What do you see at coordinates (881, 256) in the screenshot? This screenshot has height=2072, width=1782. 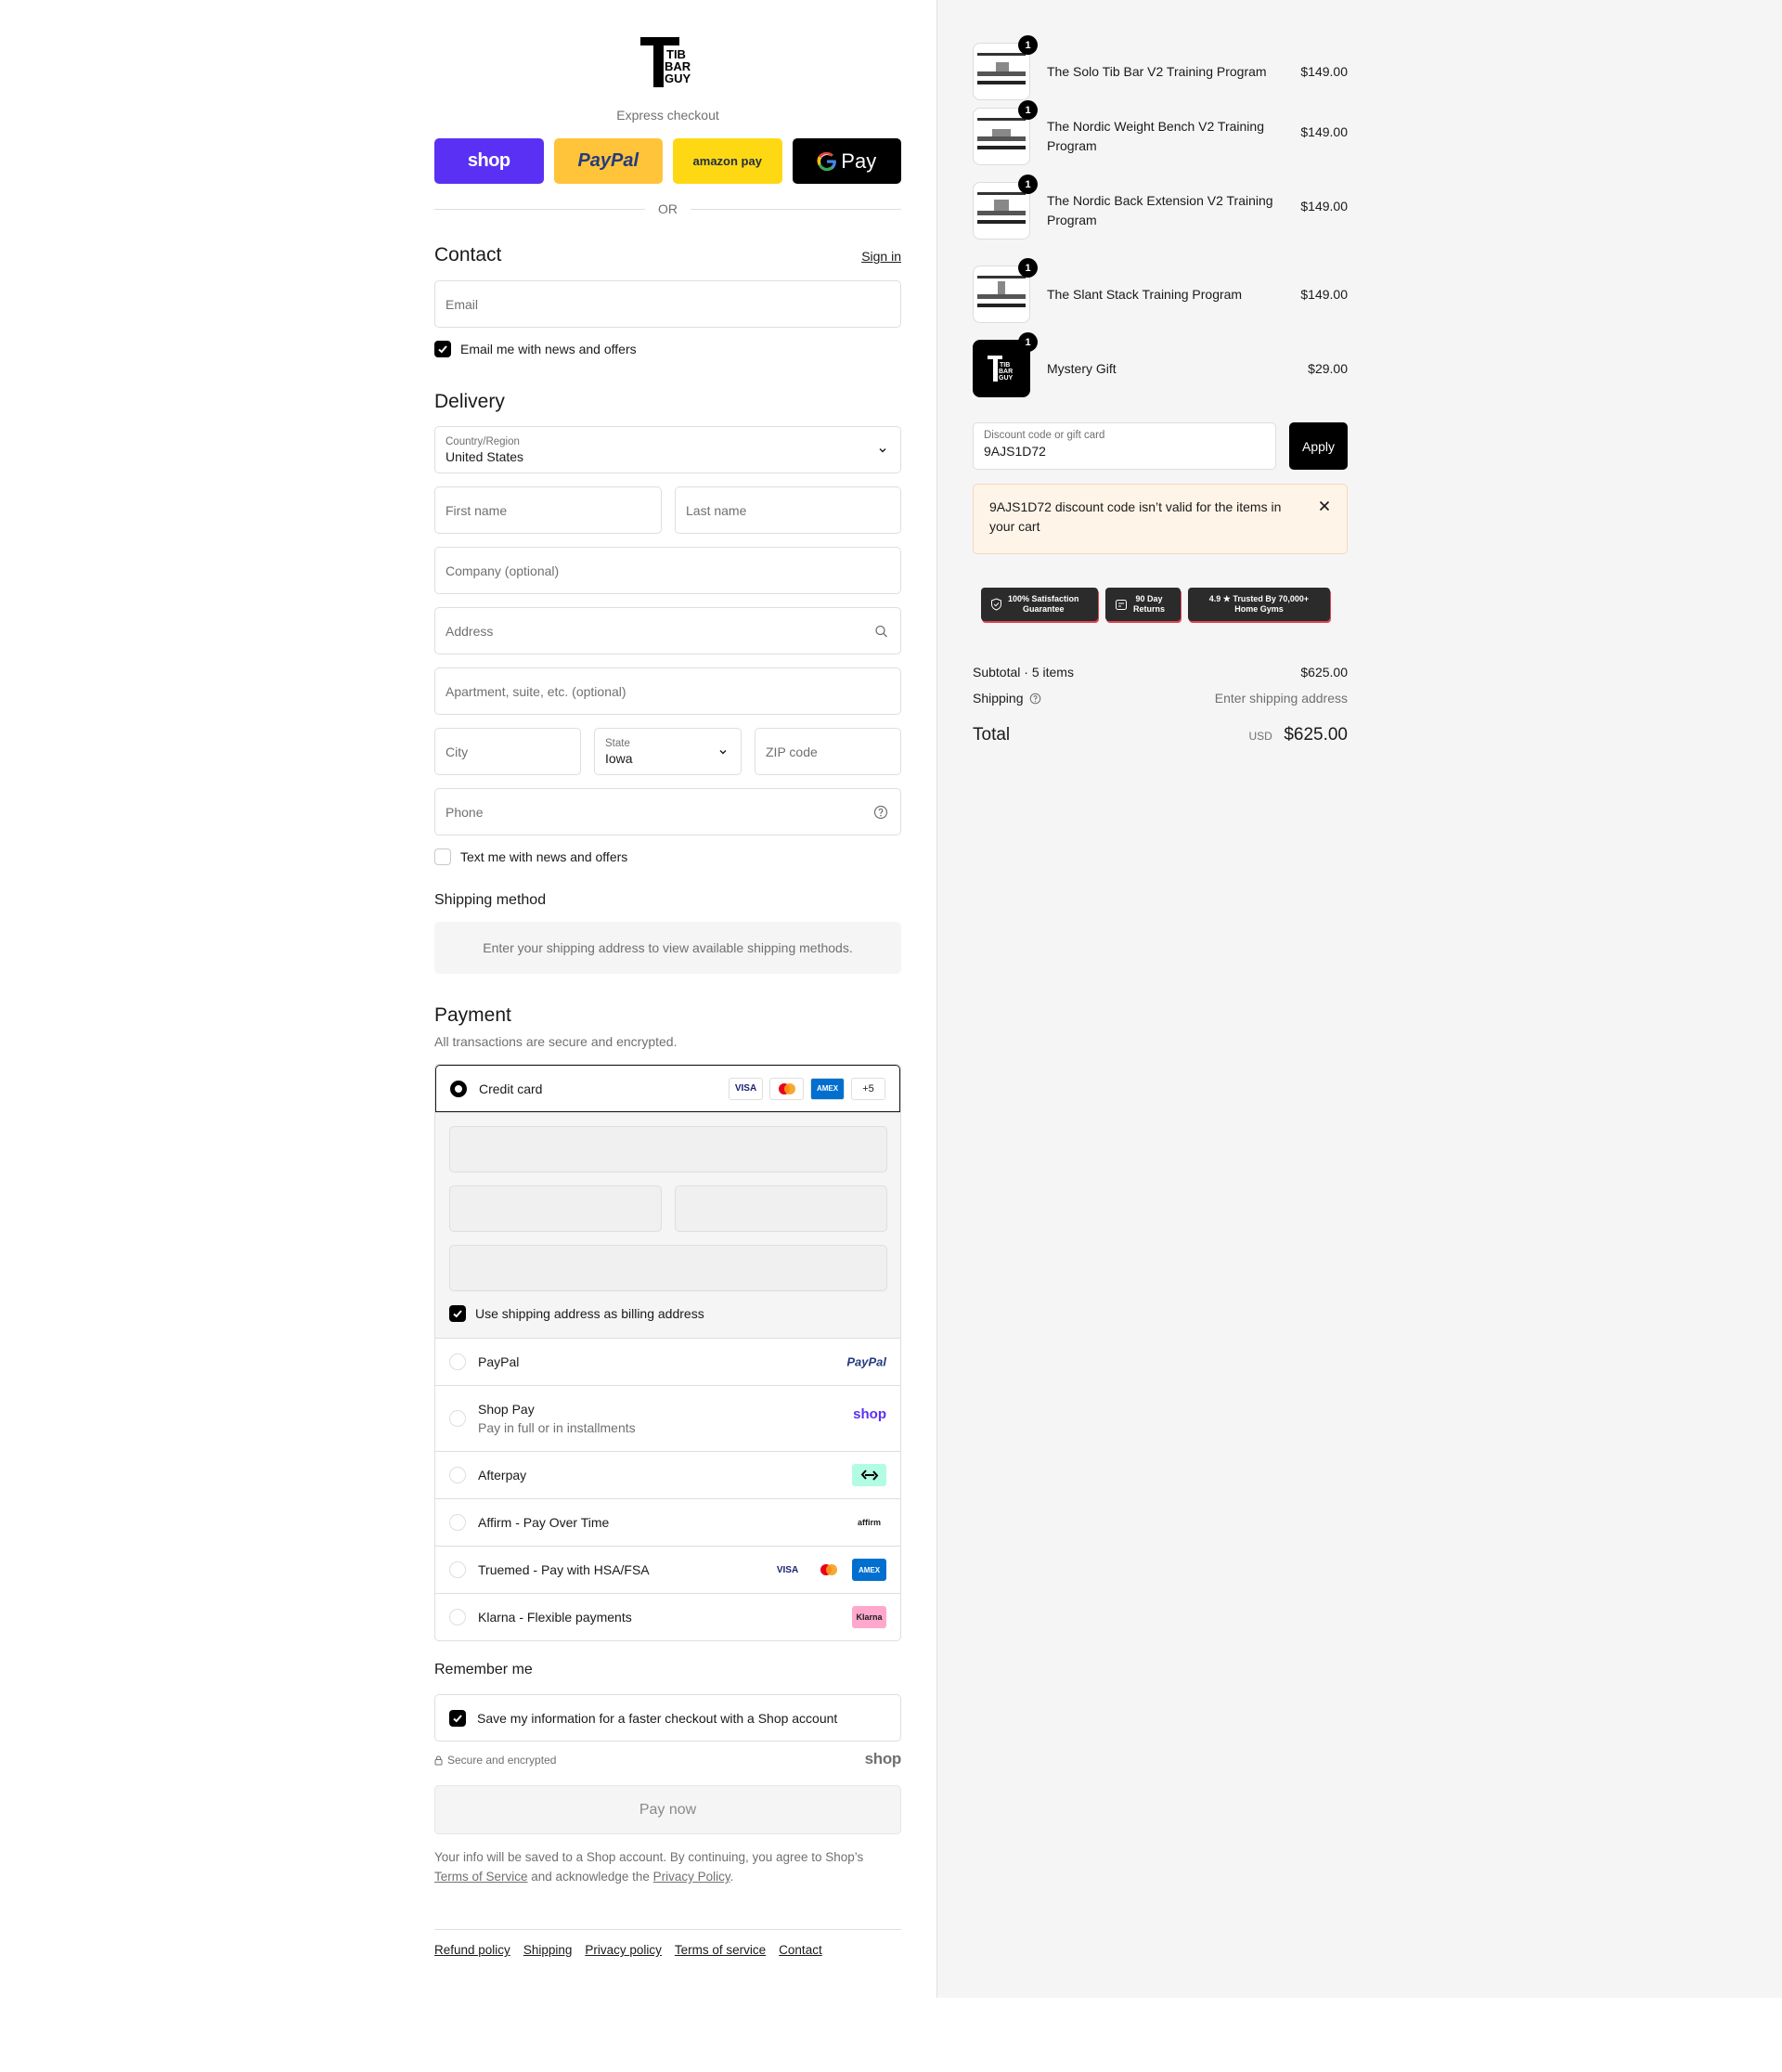 I see `sign-in-link: Sign in` at bounding box center [881, 256].